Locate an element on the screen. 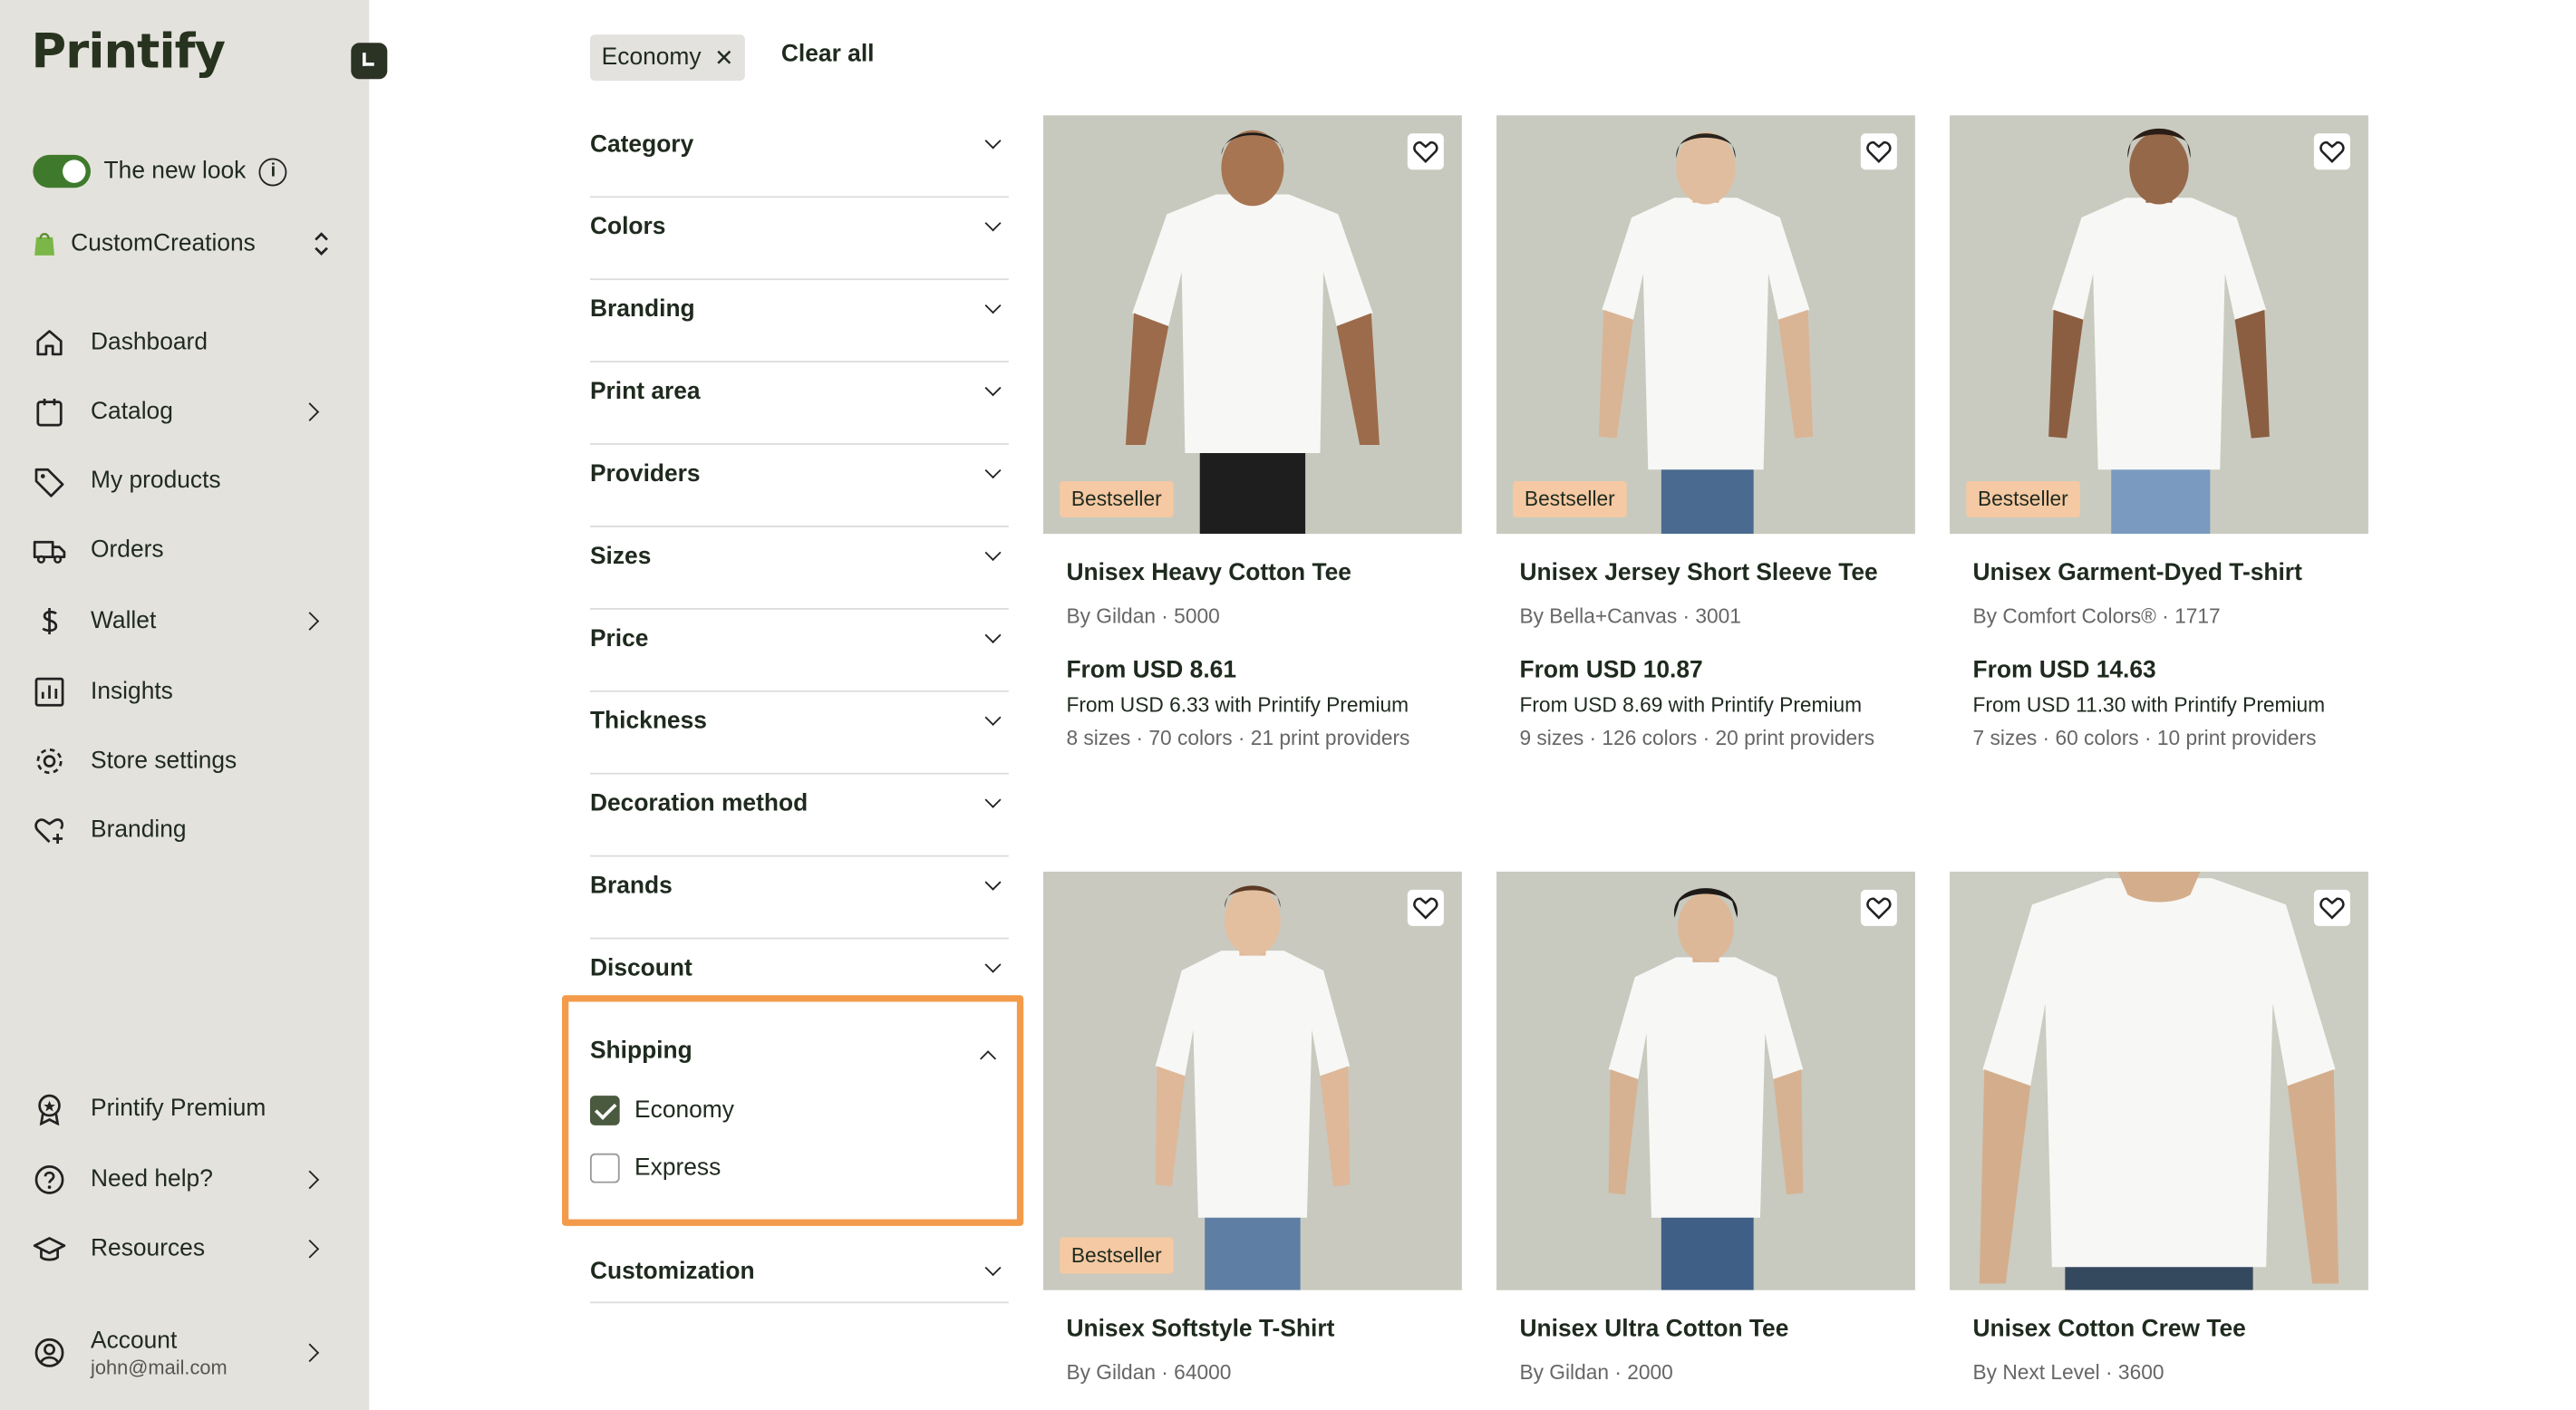 Image resolution: width=2576 pixels, height=1410 pixels. nav-resources: Resources is located at coordinates (181, 1249).